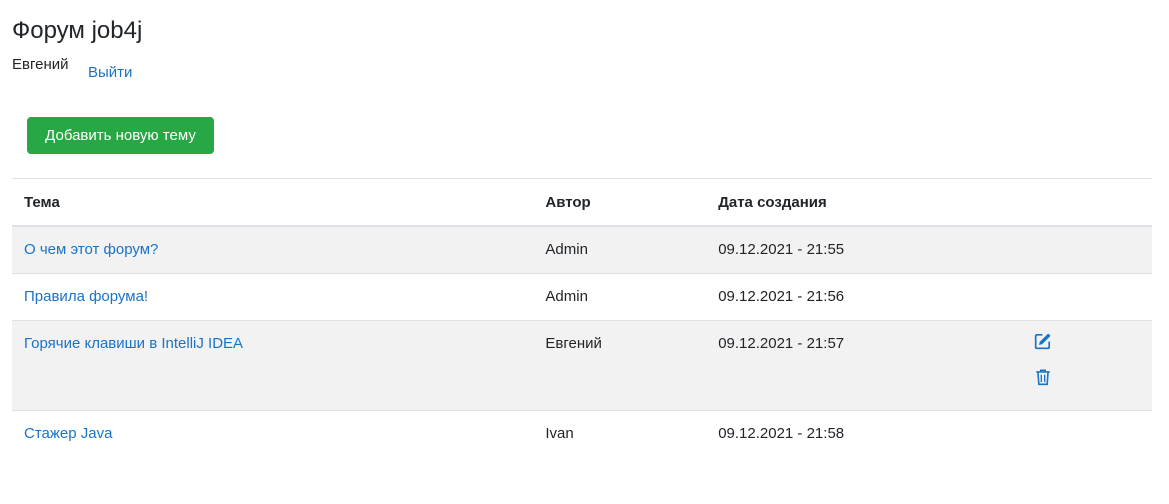 The width and height of the screenshot is (1169, 504). I want to click on trash-icon-graphic, so click(1043, 377).